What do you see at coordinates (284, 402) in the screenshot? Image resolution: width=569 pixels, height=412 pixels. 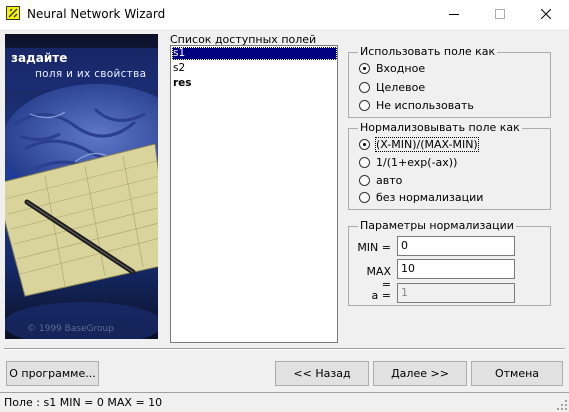 I see `status-bar: Поле : s1 MIN = 0 MAX = 10` at bounding box center [284, 402].